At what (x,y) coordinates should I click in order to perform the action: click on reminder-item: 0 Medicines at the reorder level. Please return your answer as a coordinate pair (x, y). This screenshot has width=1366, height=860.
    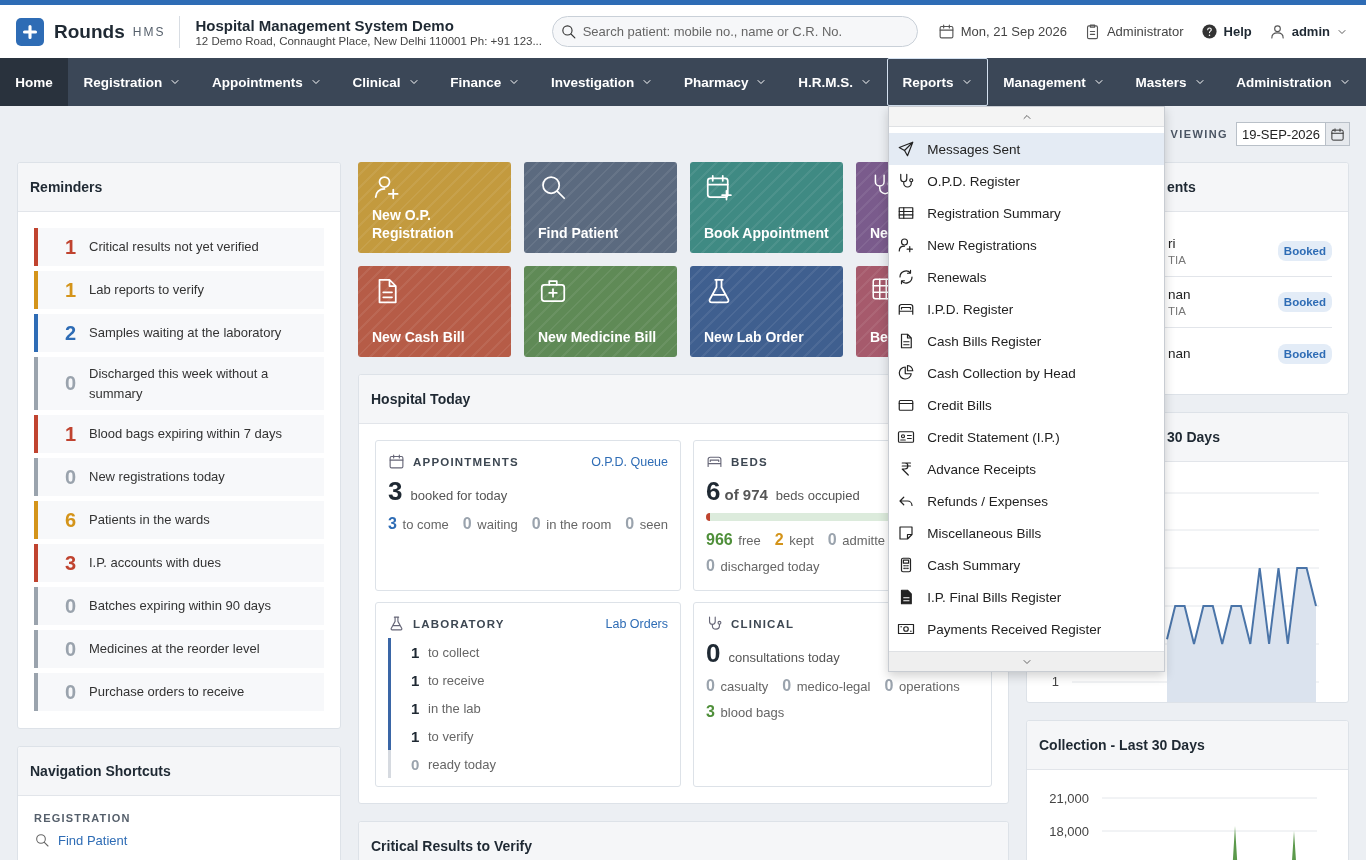
    Looking at the image, I should click on (179, 649).